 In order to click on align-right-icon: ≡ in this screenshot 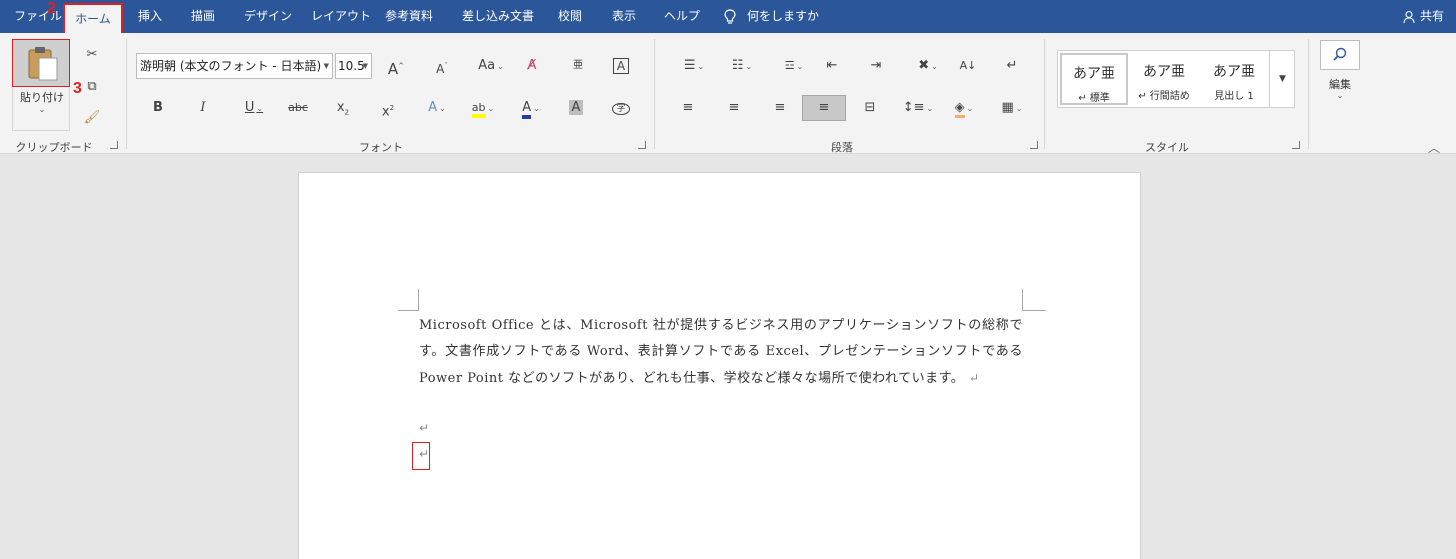, I will do `click(780, 108)`.